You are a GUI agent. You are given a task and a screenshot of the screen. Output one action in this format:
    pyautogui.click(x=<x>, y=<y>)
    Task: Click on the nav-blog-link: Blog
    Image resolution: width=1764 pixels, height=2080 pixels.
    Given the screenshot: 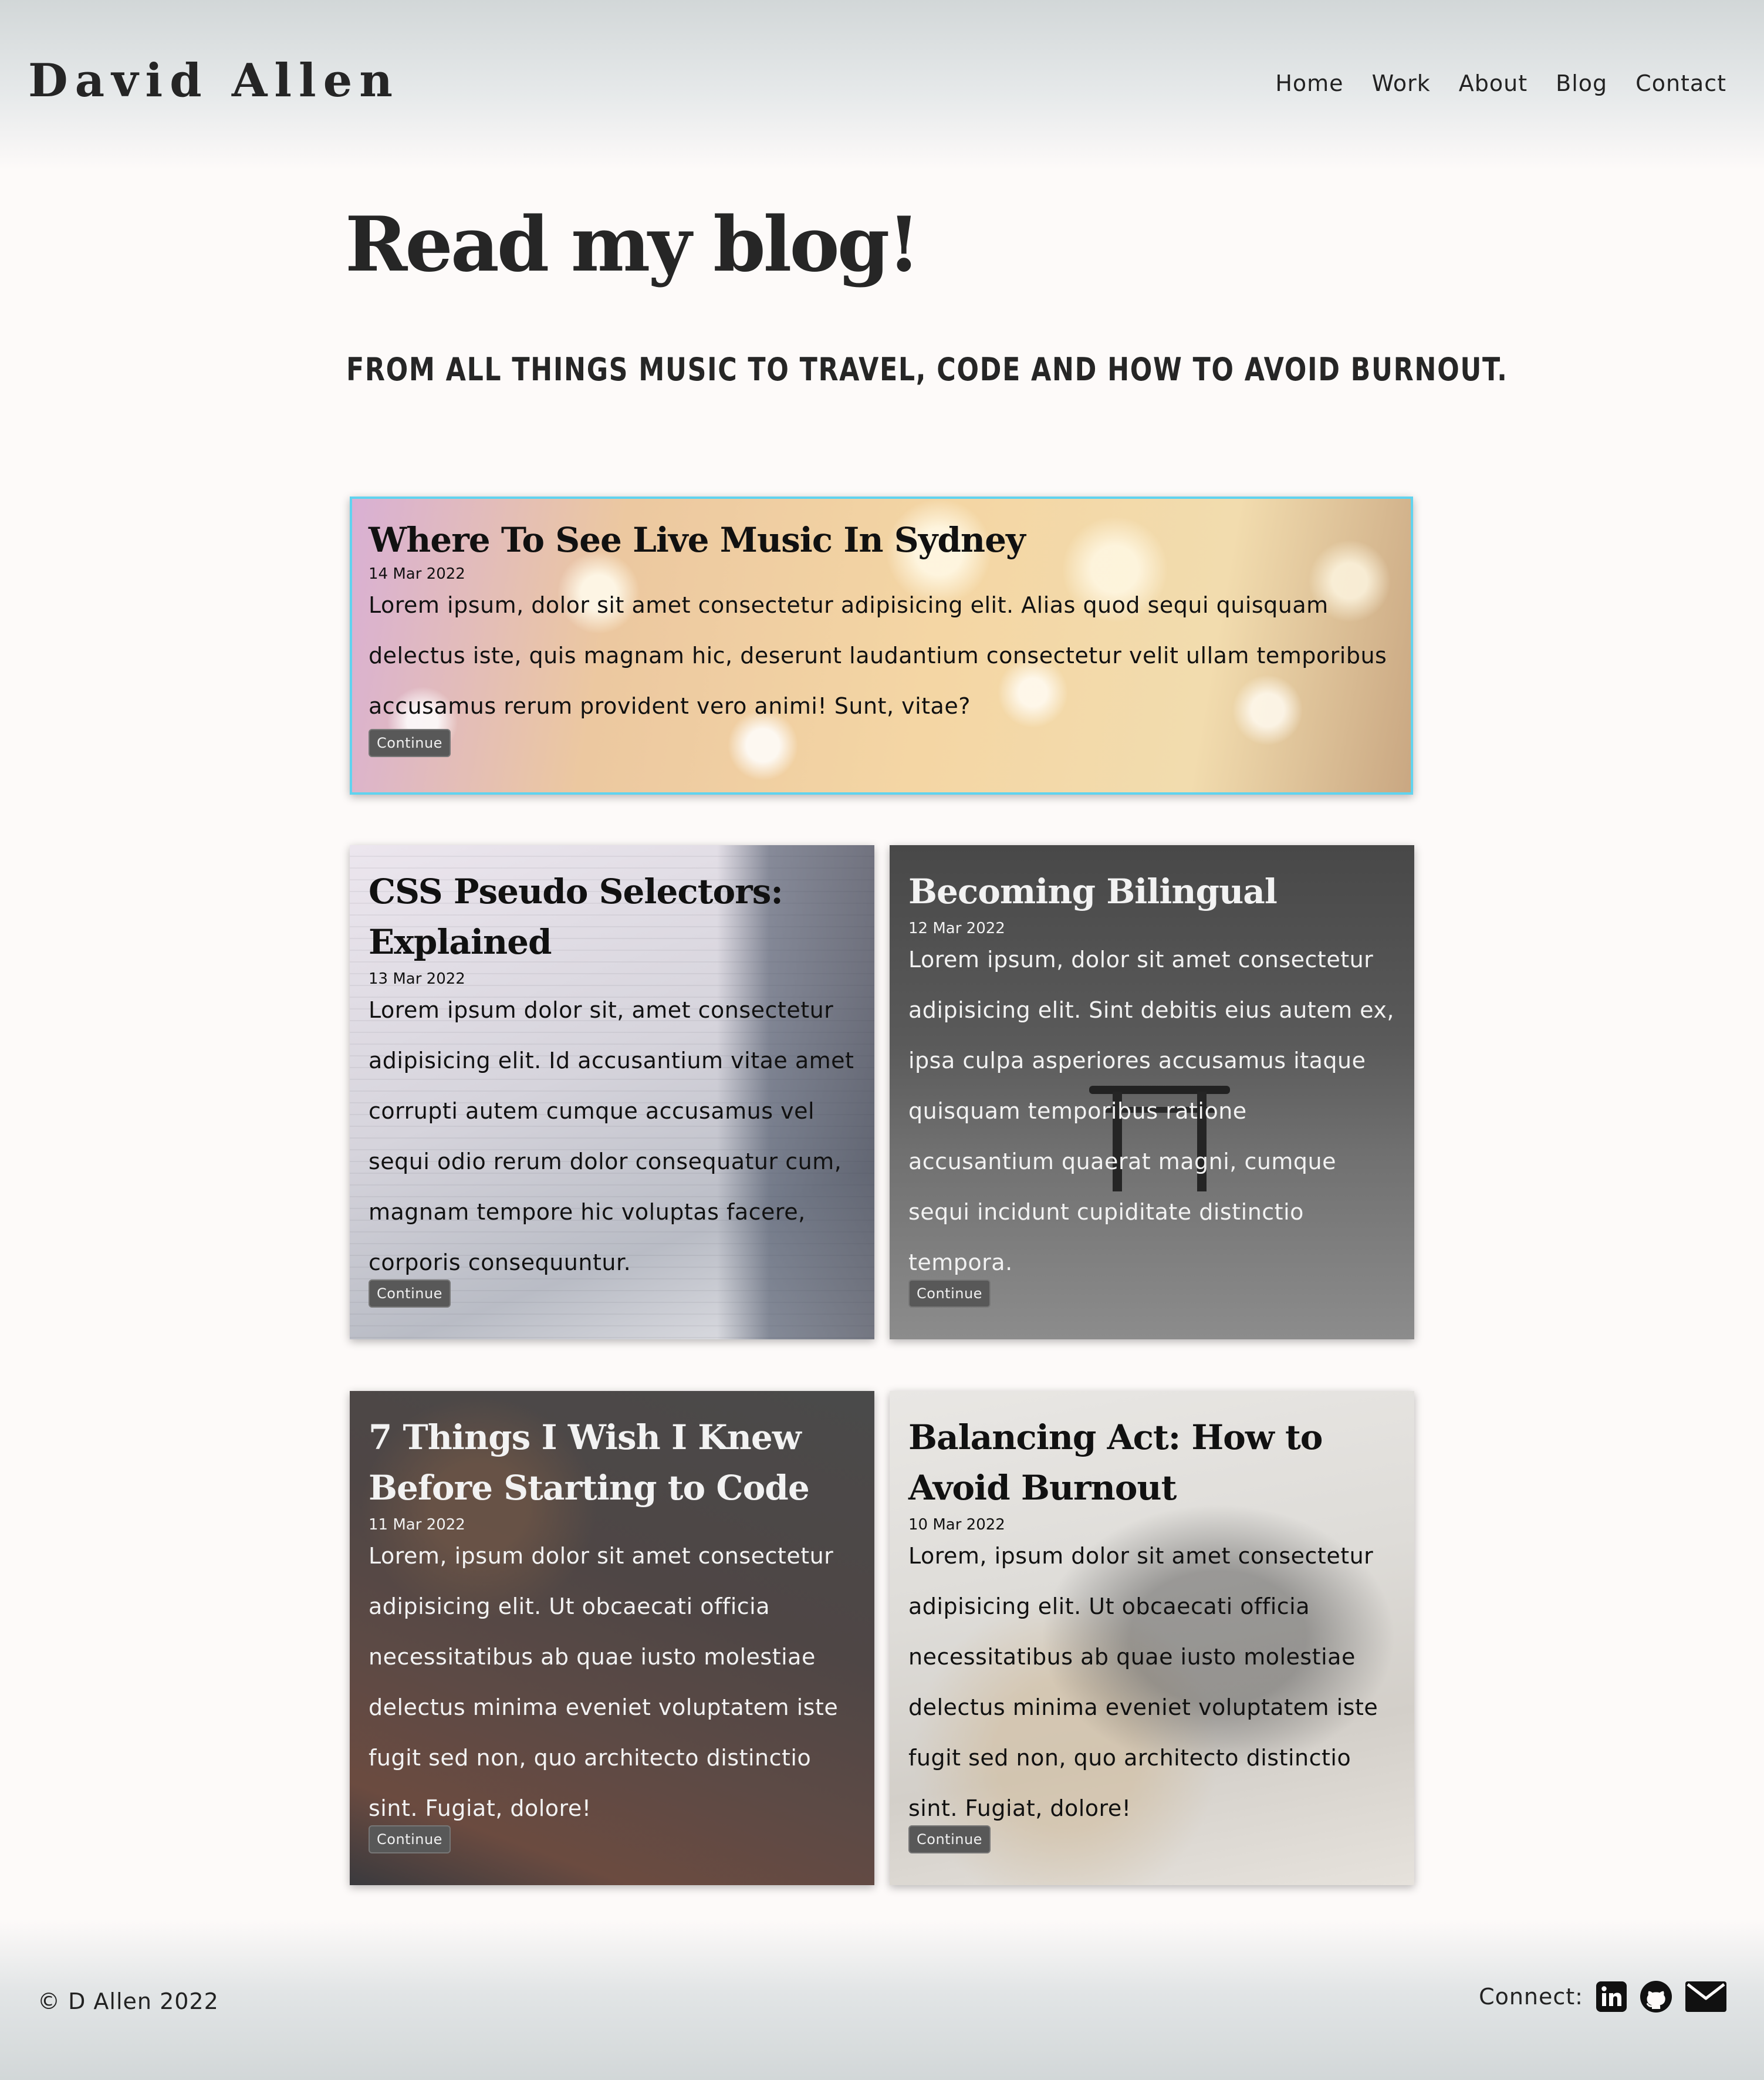 What is the action you would take?
    pyautogui.click(x=1581, y=83)
    